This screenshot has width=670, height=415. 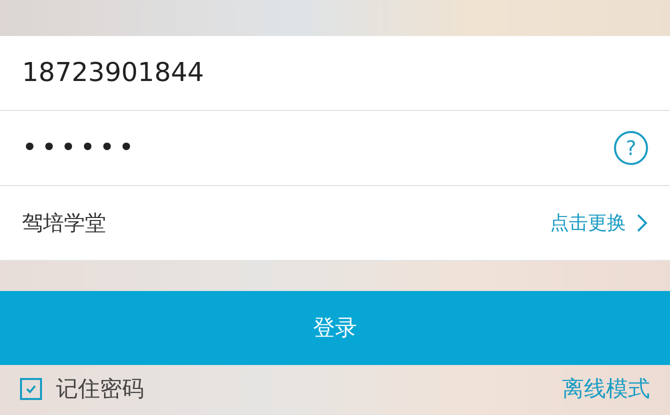 What do you see at coordinates (100, 390) in the screenshot?
I see `remember-label: 记住密码` at bounding box center [100, 390].